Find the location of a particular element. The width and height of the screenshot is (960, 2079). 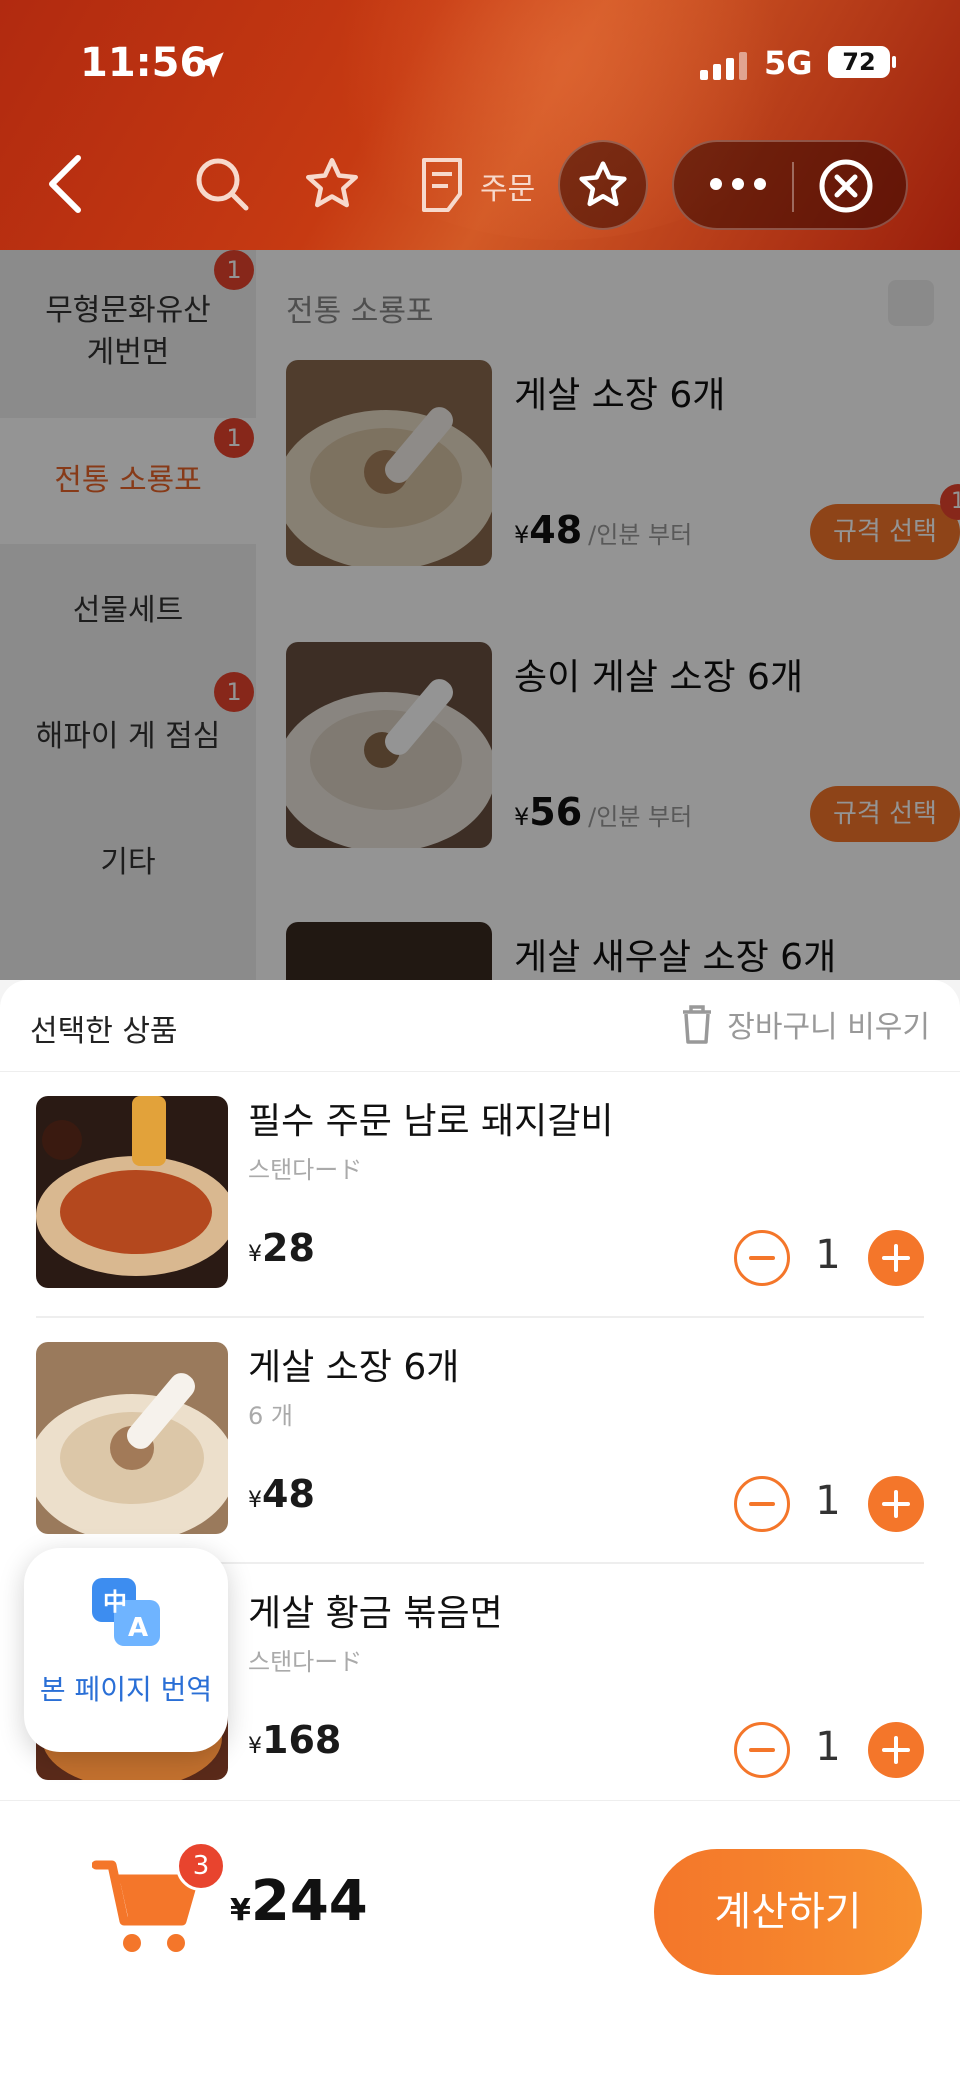

clear-cart-button: 장바구니 비우기 is located at coordinates (803, 1024).